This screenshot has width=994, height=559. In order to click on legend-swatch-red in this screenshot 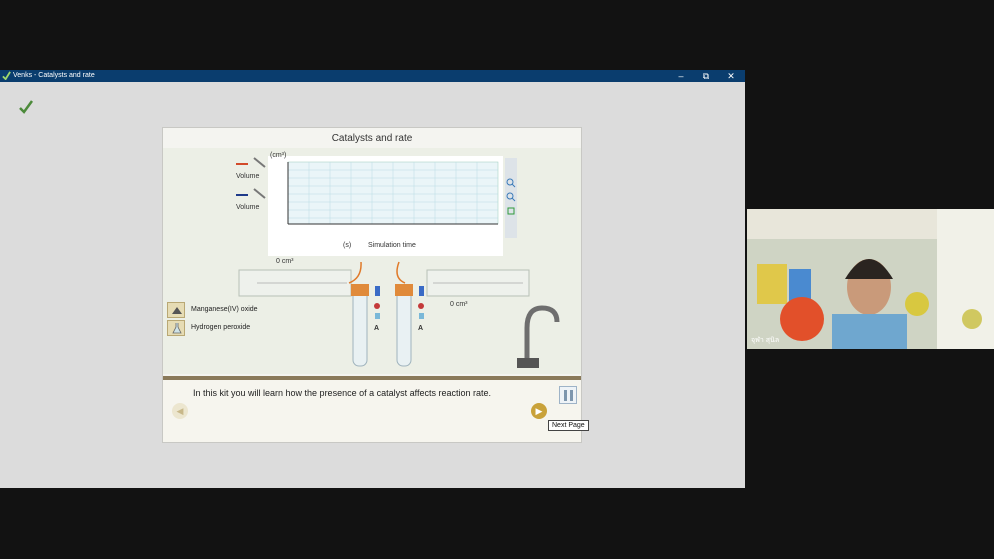, I will do `click(242, 164)`.